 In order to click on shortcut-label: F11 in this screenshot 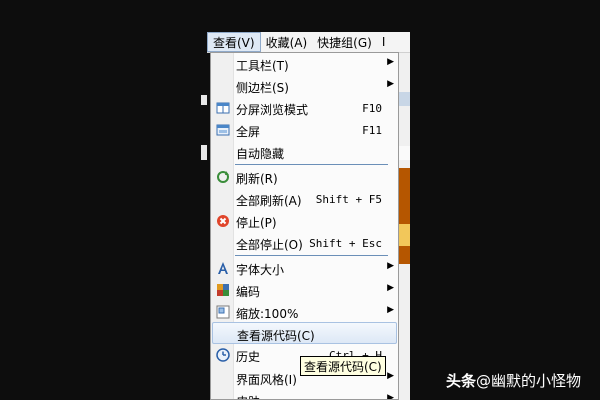, I will do `click(372, 130)`.